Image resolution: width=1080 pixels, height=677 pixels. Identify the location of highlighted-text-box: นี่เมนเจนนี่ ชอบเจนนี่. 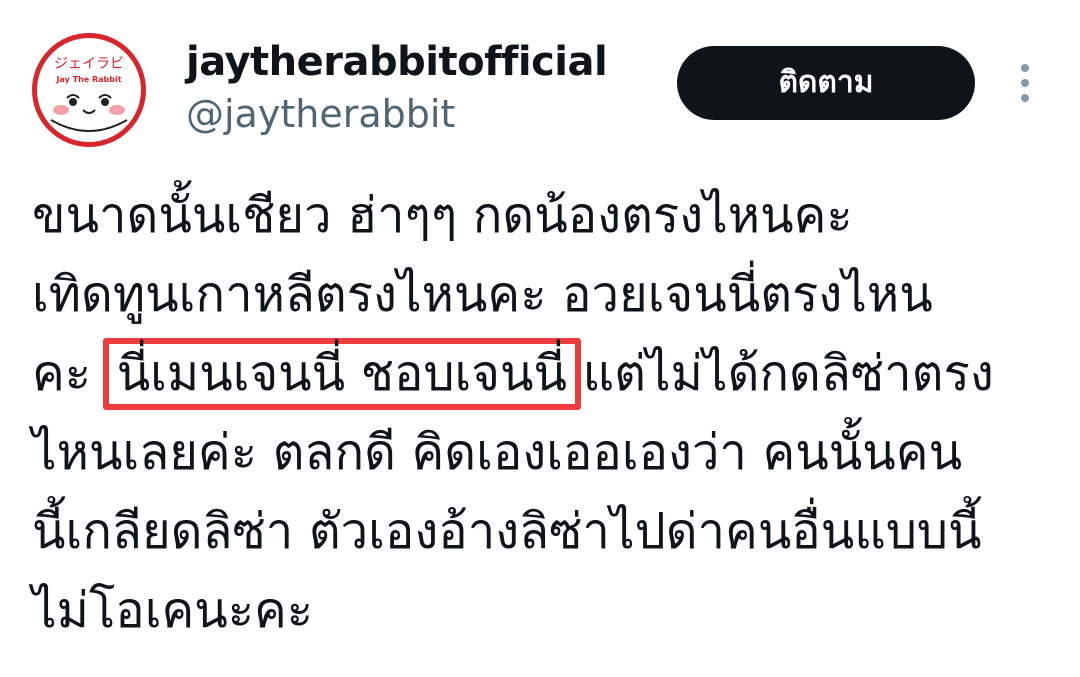
(341, 374).